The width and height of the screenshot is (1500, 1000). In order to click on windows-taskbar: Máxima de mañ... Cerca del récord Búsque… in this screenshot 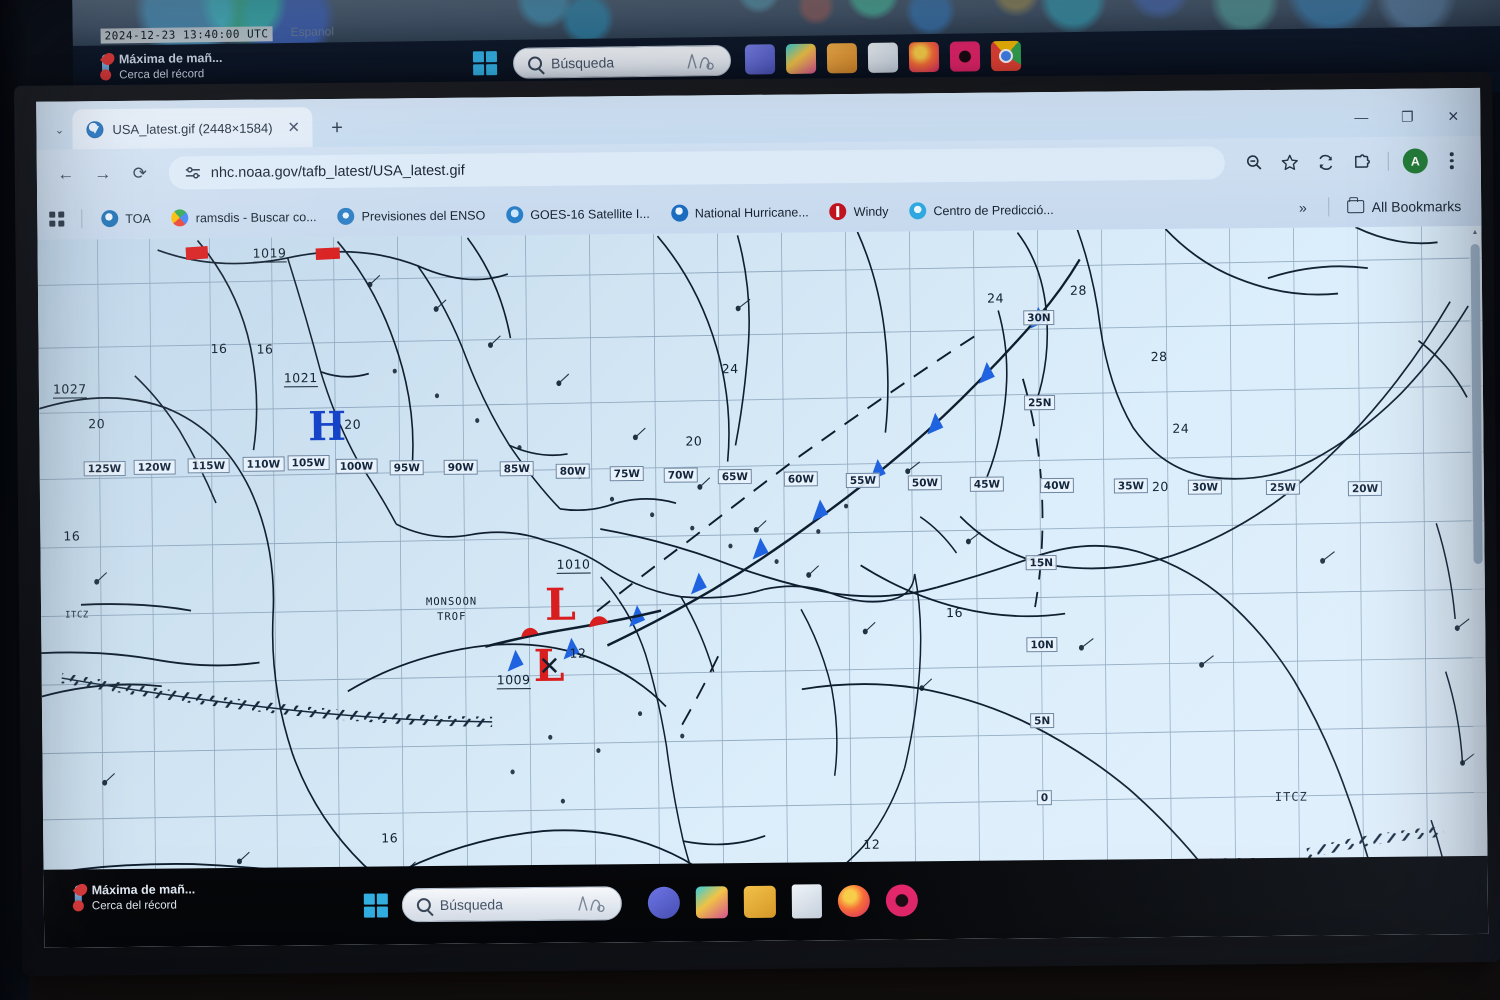, I will do `click(766, 901)`.